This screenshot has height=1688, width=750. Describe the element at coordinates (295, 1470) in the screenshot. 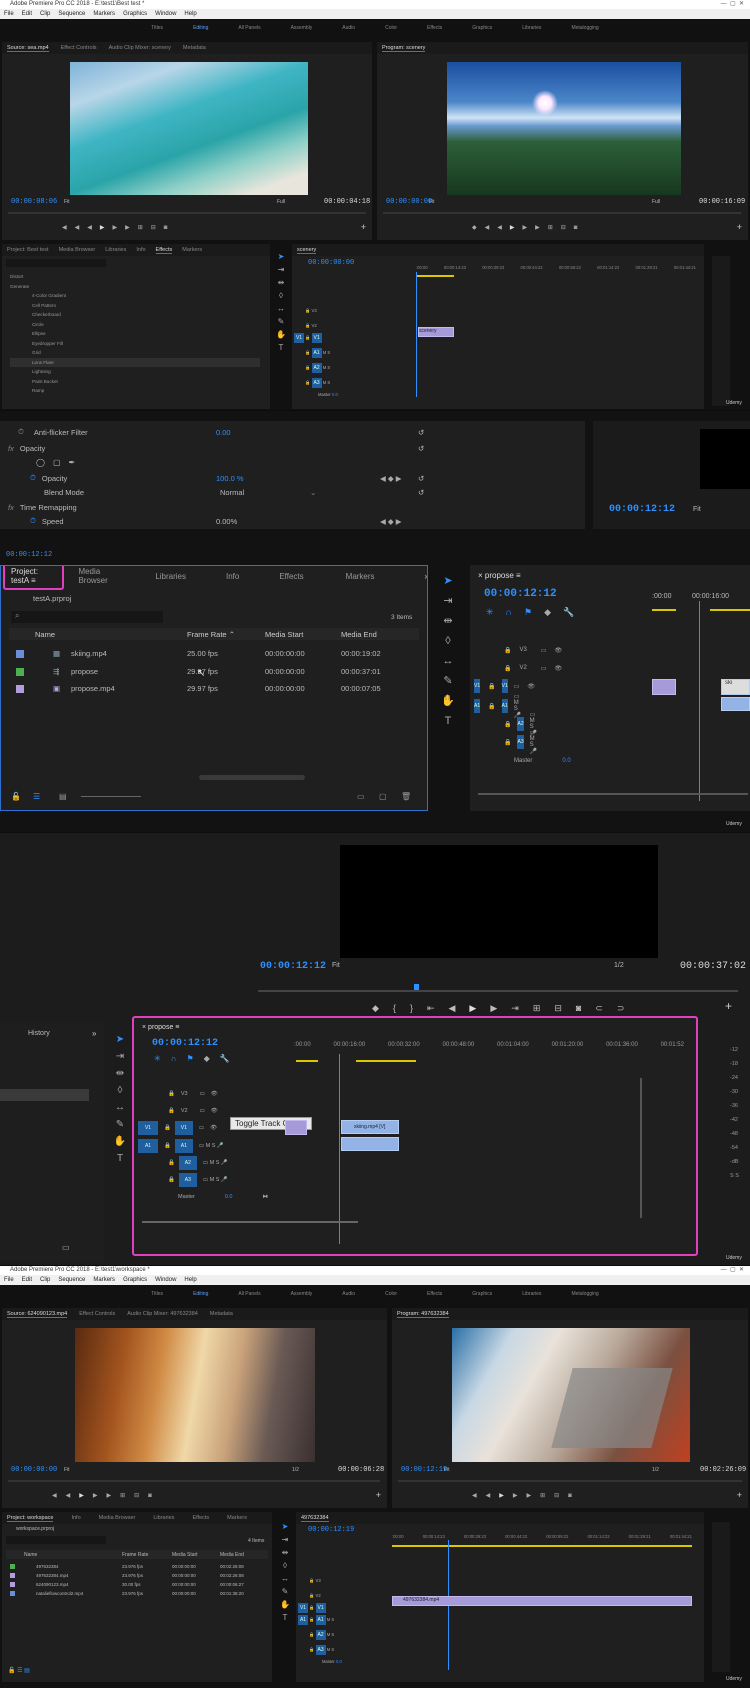

I see `source-res: 1/2` at that location.